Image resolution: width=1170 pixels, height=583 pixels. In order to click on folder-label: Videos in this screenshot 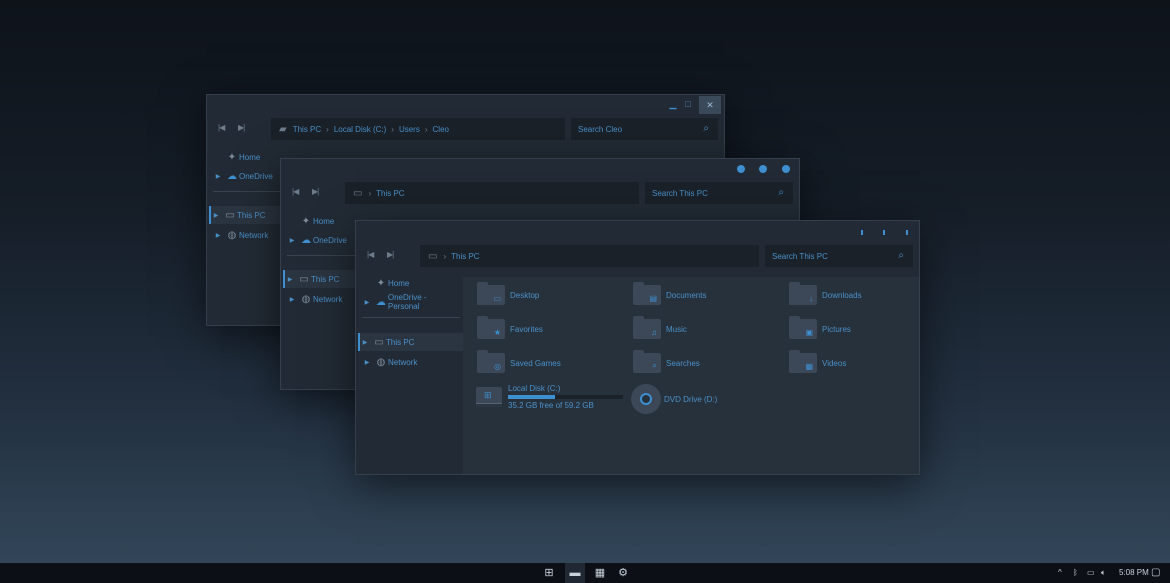, I will do `click(834, 363)`.